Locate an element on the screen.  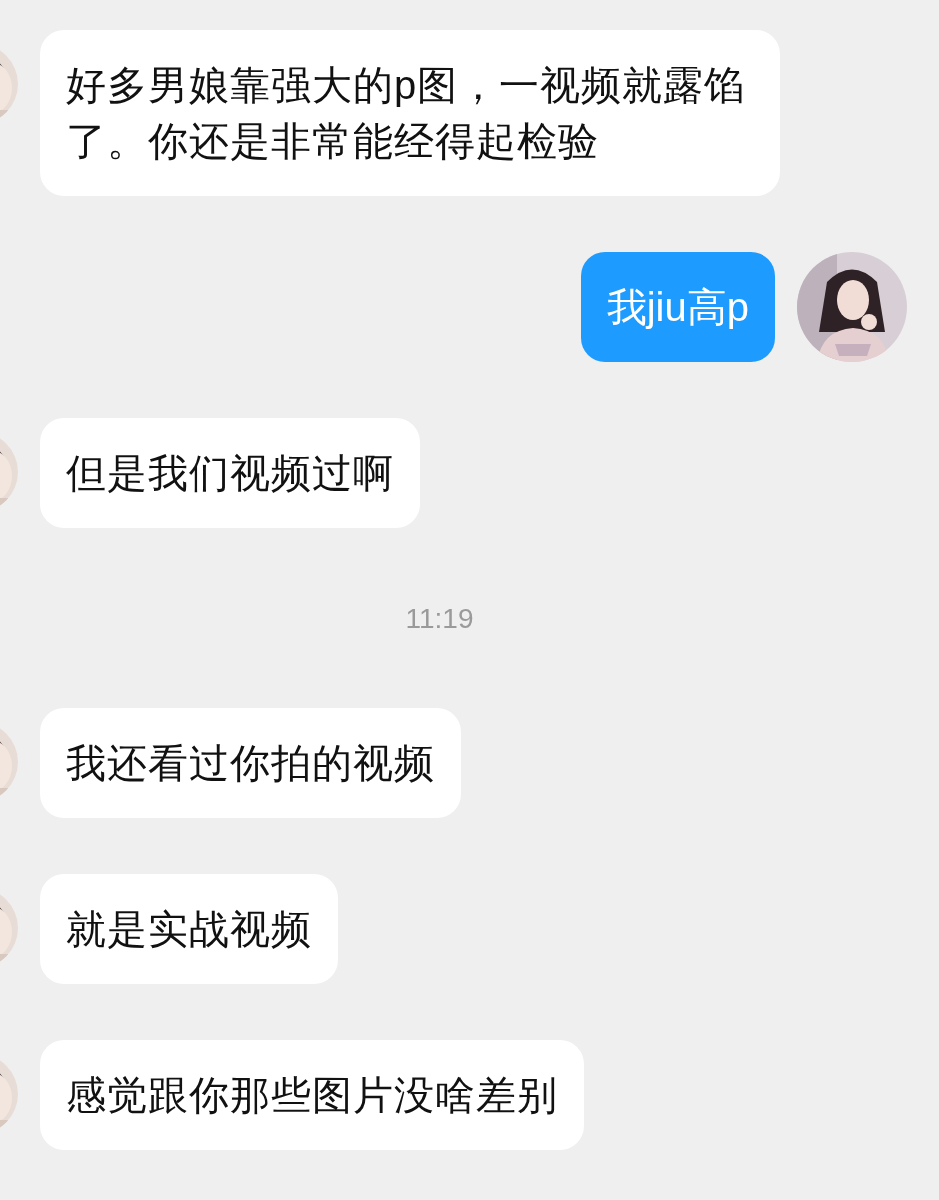
message-bubble: 但是我们视频过啊 is located at coordinates (230, 473).